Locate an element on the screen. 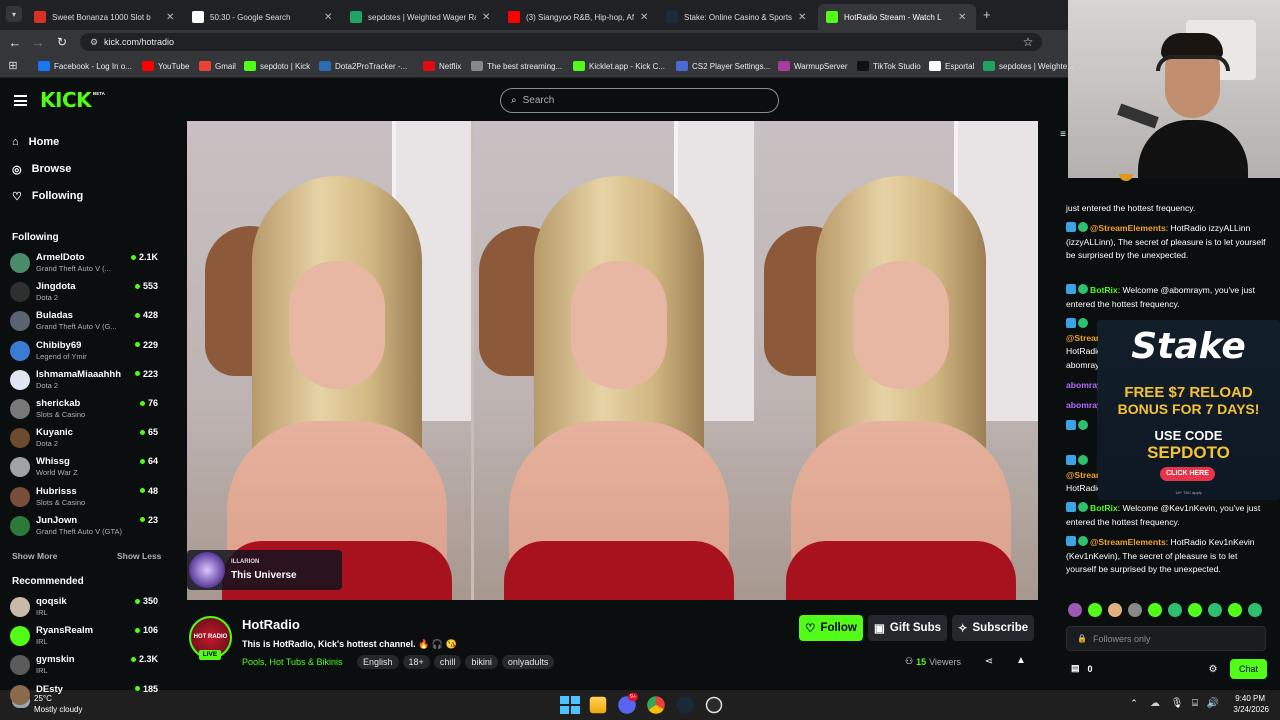  channel-tag: 18+ is located at coordinates (416, 662).